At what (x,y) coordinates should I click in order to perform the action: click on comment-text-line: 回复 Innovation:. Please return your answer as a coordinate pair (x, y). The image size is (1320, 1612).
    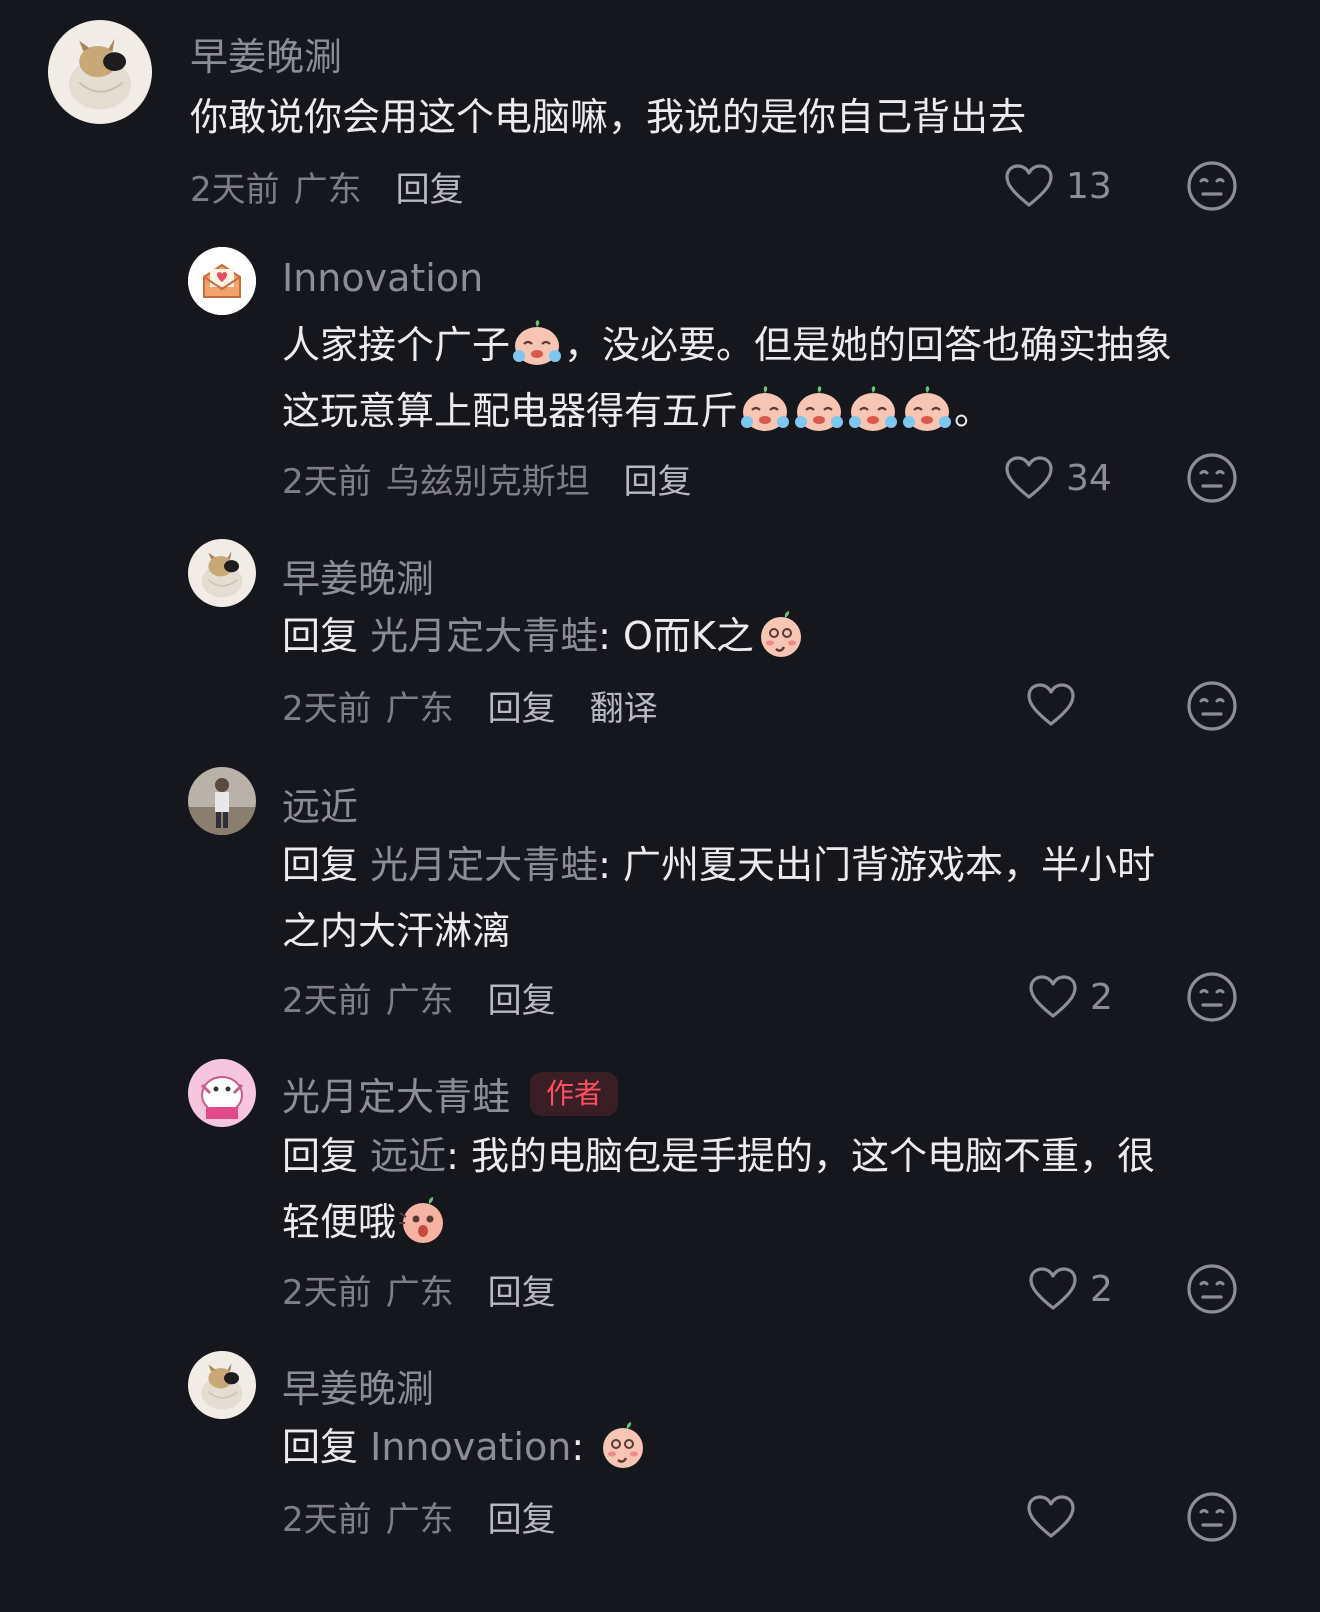
    Looking at the image, I should click on (466, 1447).